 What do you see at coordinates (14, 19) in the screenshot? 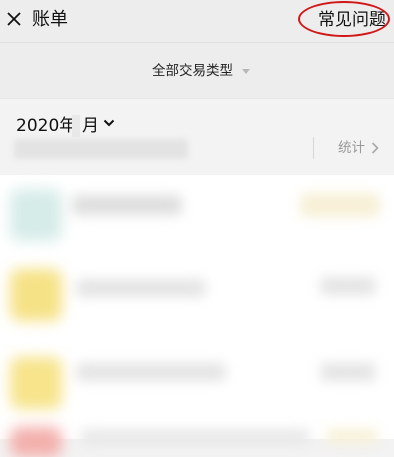
I see `close-icon` at bounding box center [14, 19].